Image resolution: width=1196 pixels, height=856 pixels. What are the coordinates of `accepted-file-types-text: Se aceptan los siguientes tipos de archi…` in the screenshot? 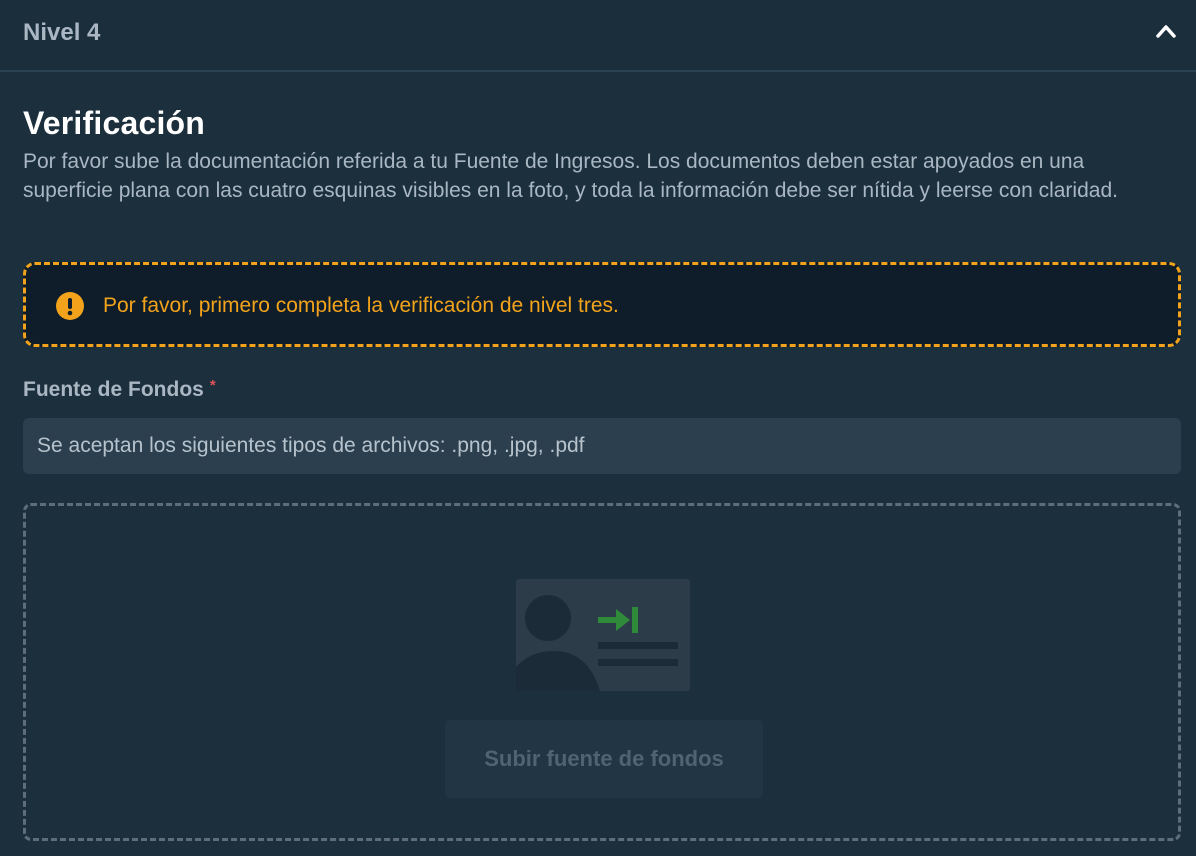 It's located at (311, 445).